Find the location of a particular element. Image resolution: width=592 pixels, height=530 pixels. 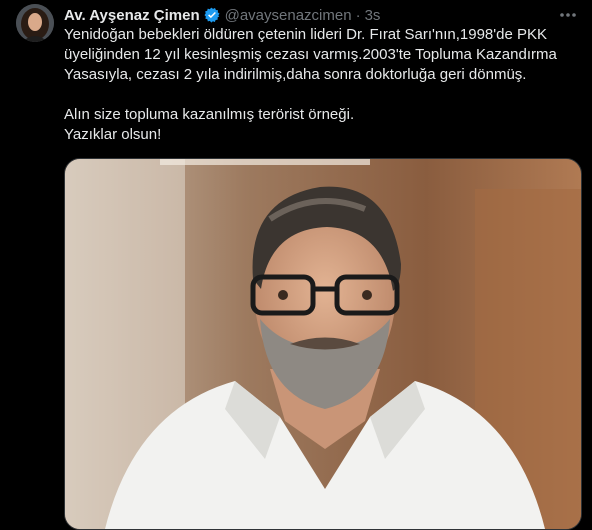

avatar is located at coordinates (35, 23).